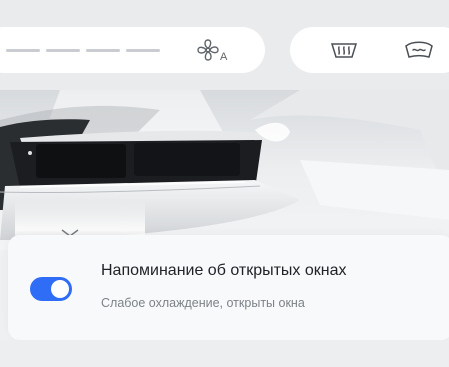 The image size is (449, 367). Describe the element at coordinates (344, 50) in the screenshot. I see `rear-defrost-icon` at that location.